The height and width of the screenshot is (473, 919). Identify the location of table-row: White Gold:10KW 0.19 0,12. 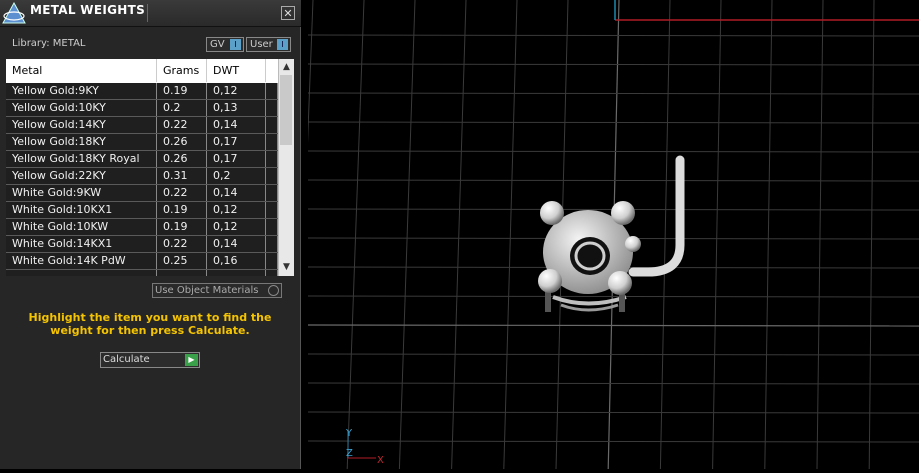
(142, 227).